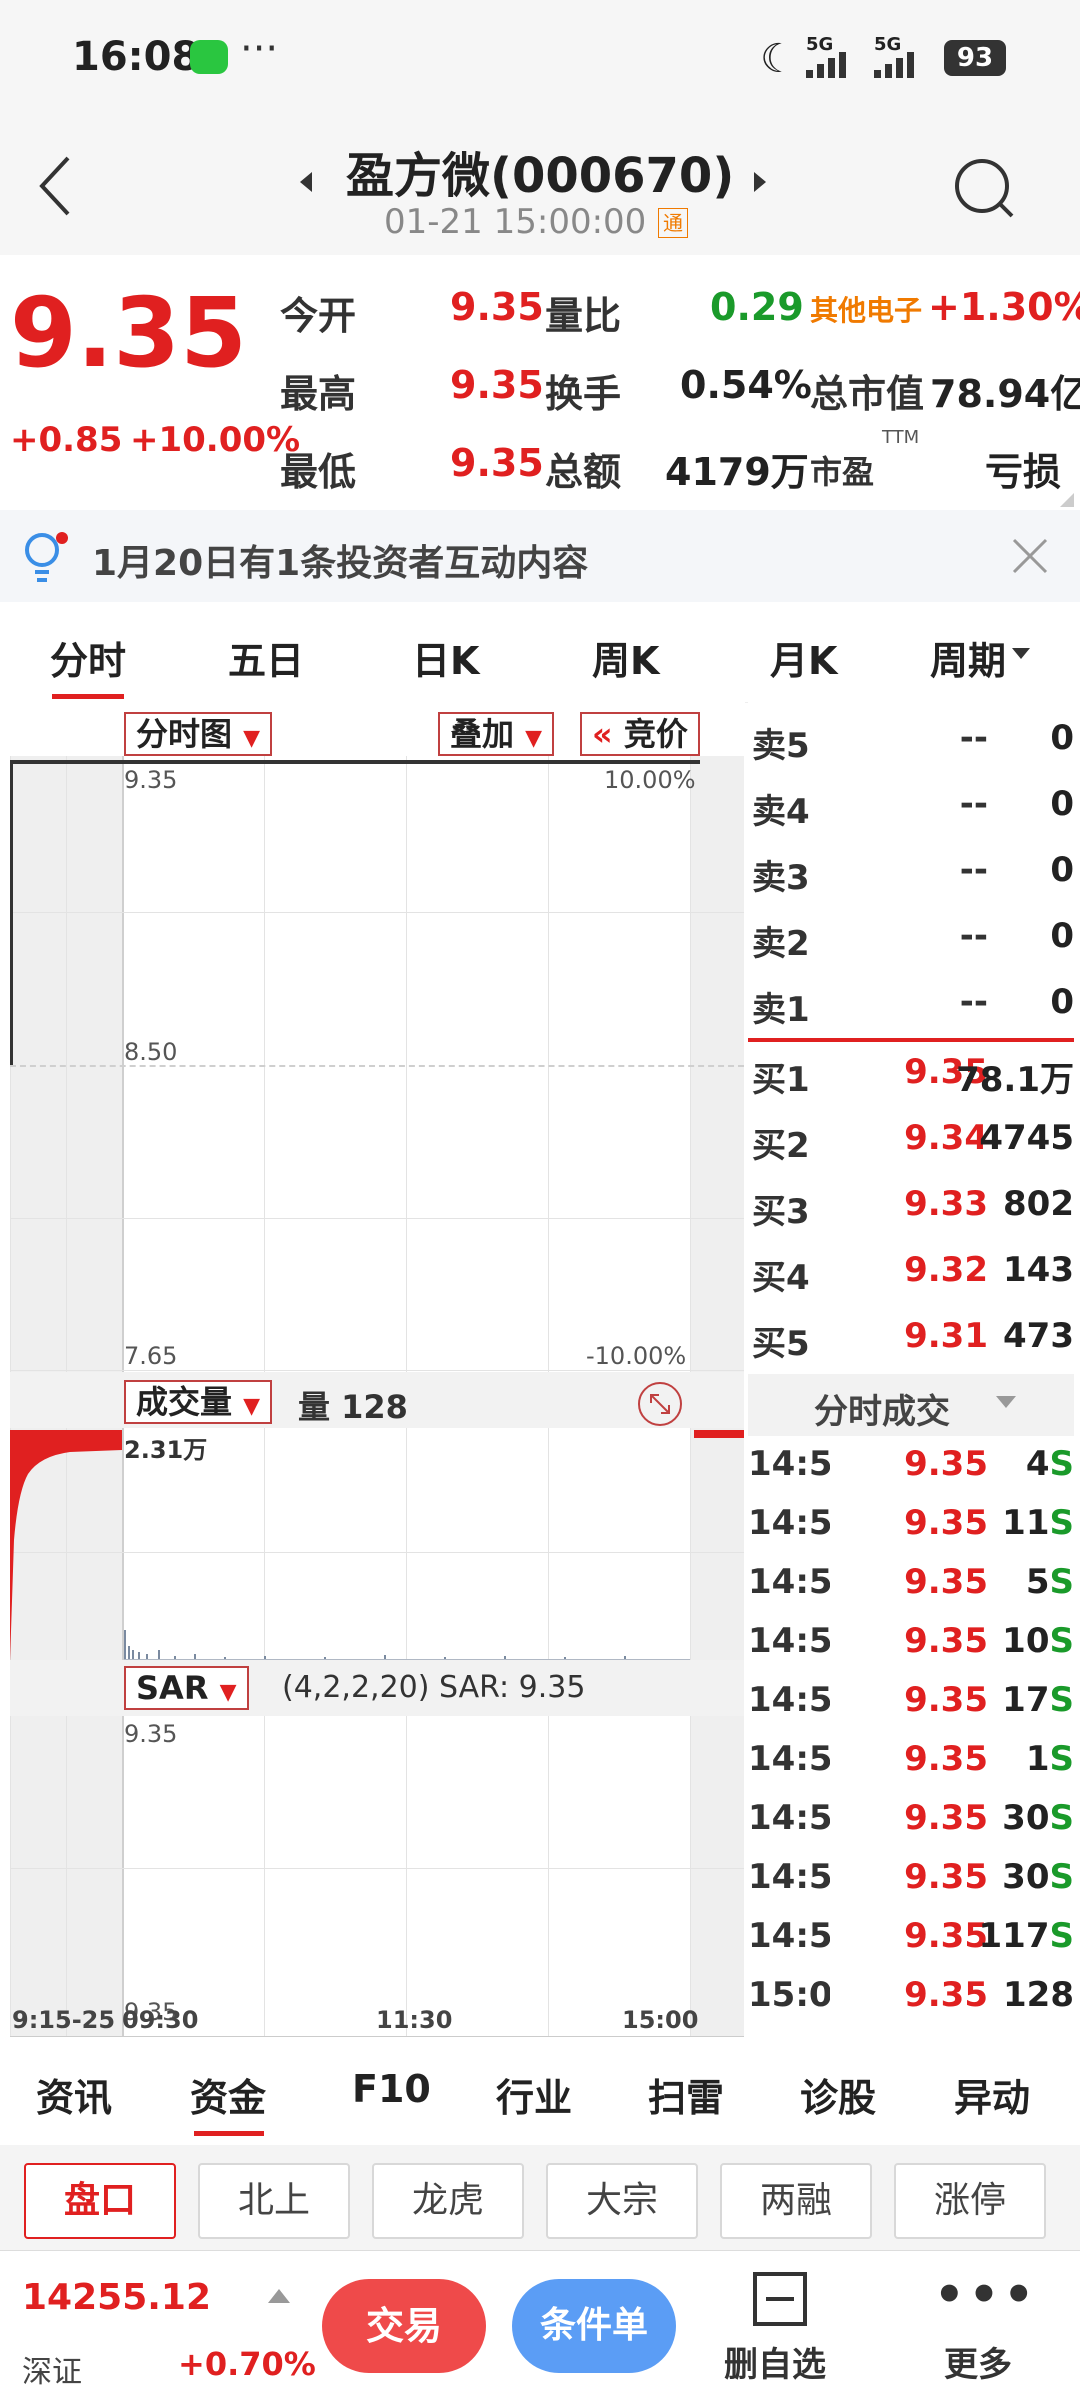 This screenshot has height=2401, width=1080. What do you see at coordinates (448, 2201) in the screenshot?
I see `subtab-dragon-tiger: 龙虎` at bounding box center [448, 2201].